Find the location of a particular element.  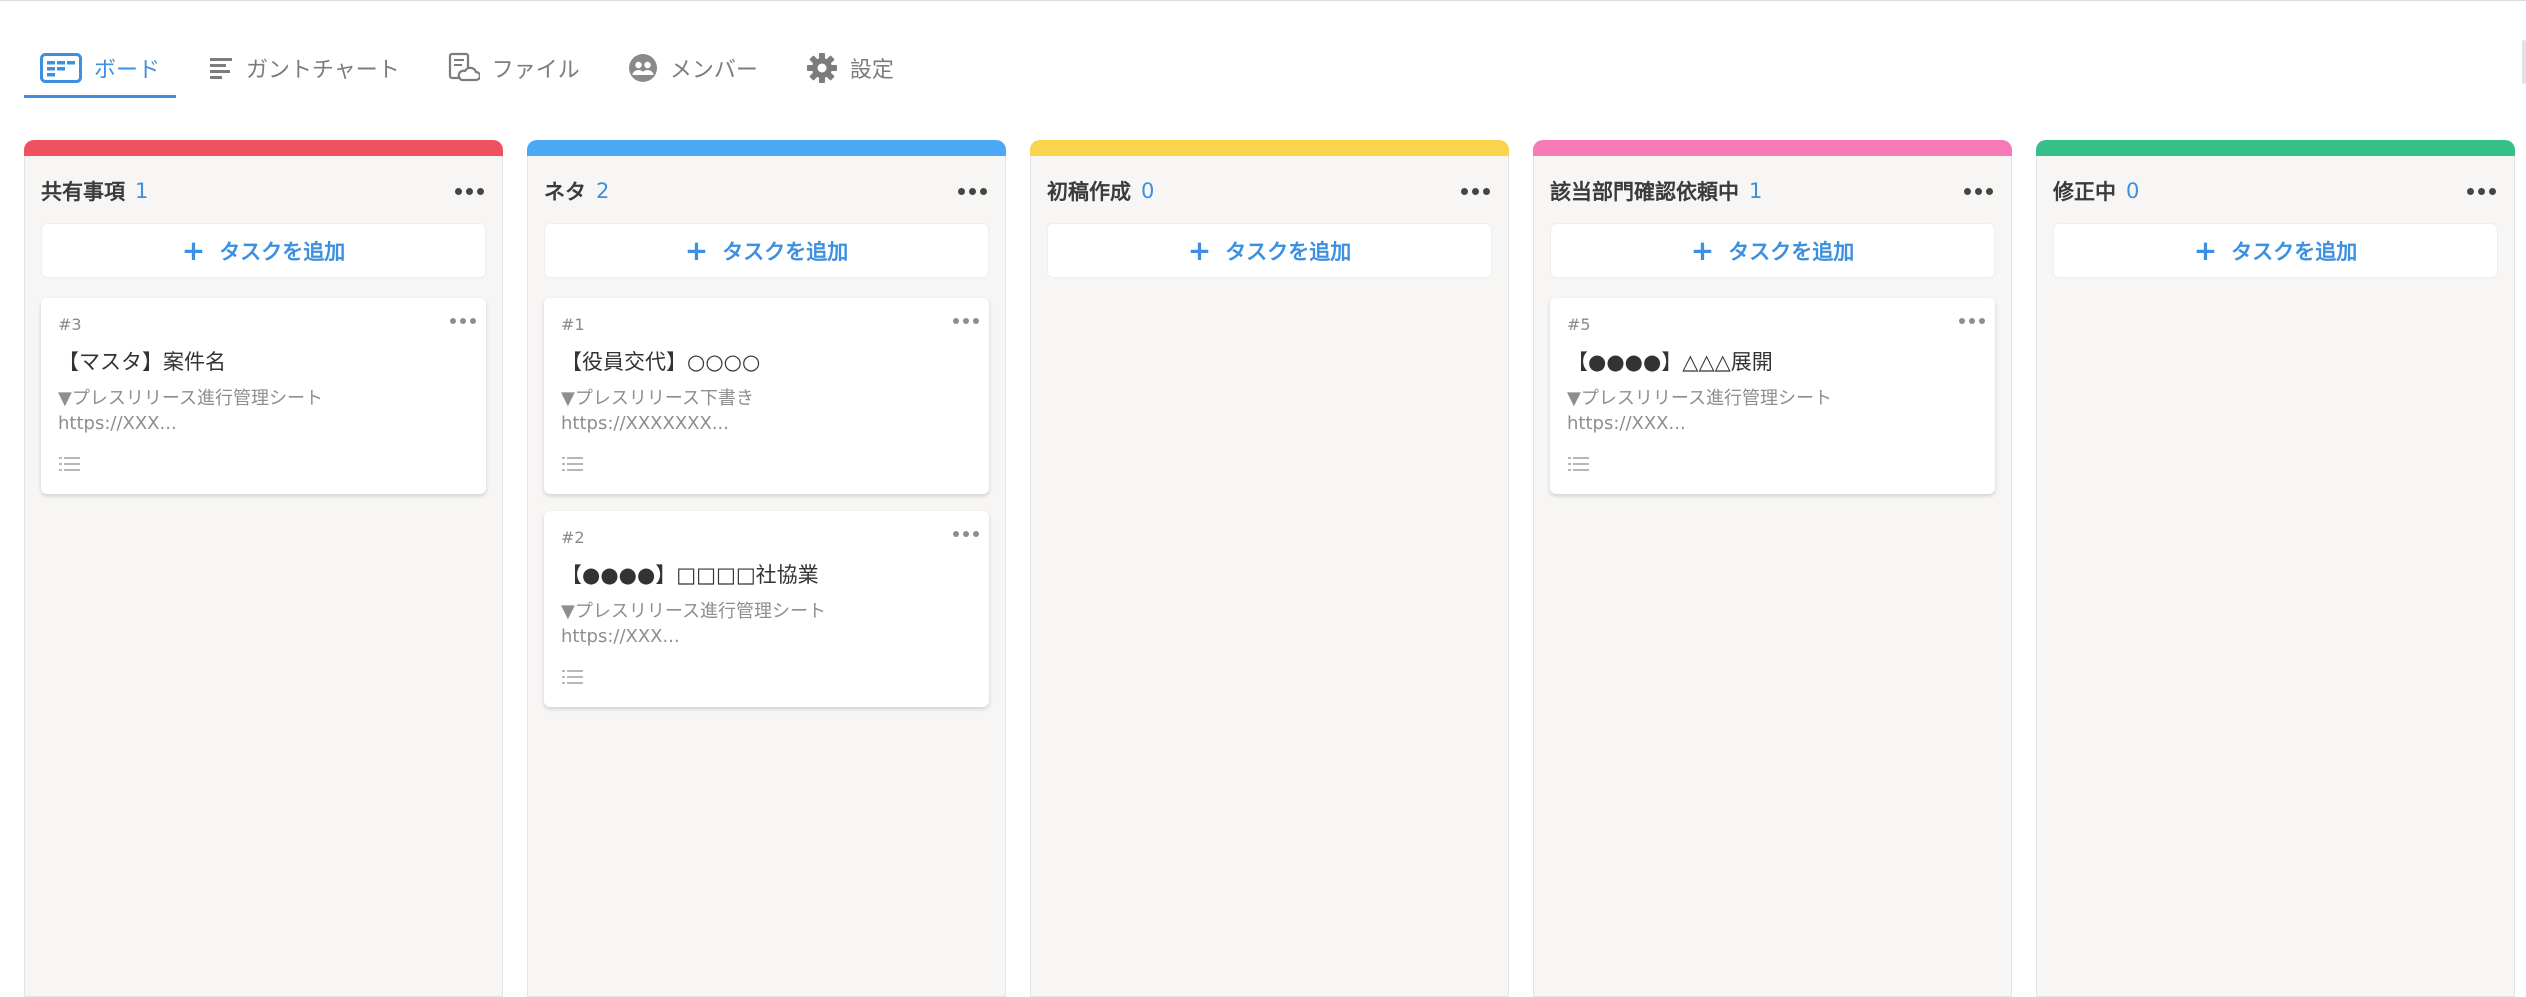

tab-files-label: ファイル is located at coordinates (535, 70).